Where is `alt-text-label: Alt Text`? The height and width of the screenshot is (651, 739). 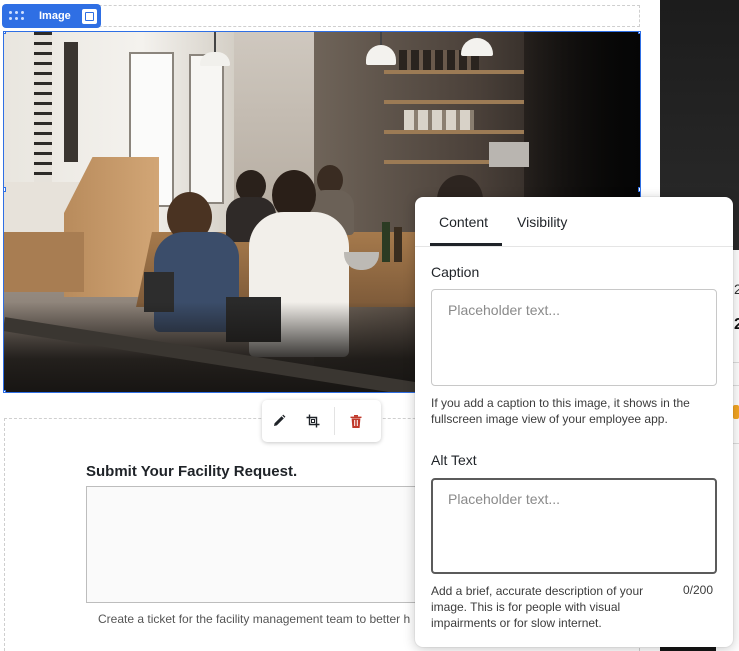 alt-text-label: Alt Text is located at coordinates (454, 460).